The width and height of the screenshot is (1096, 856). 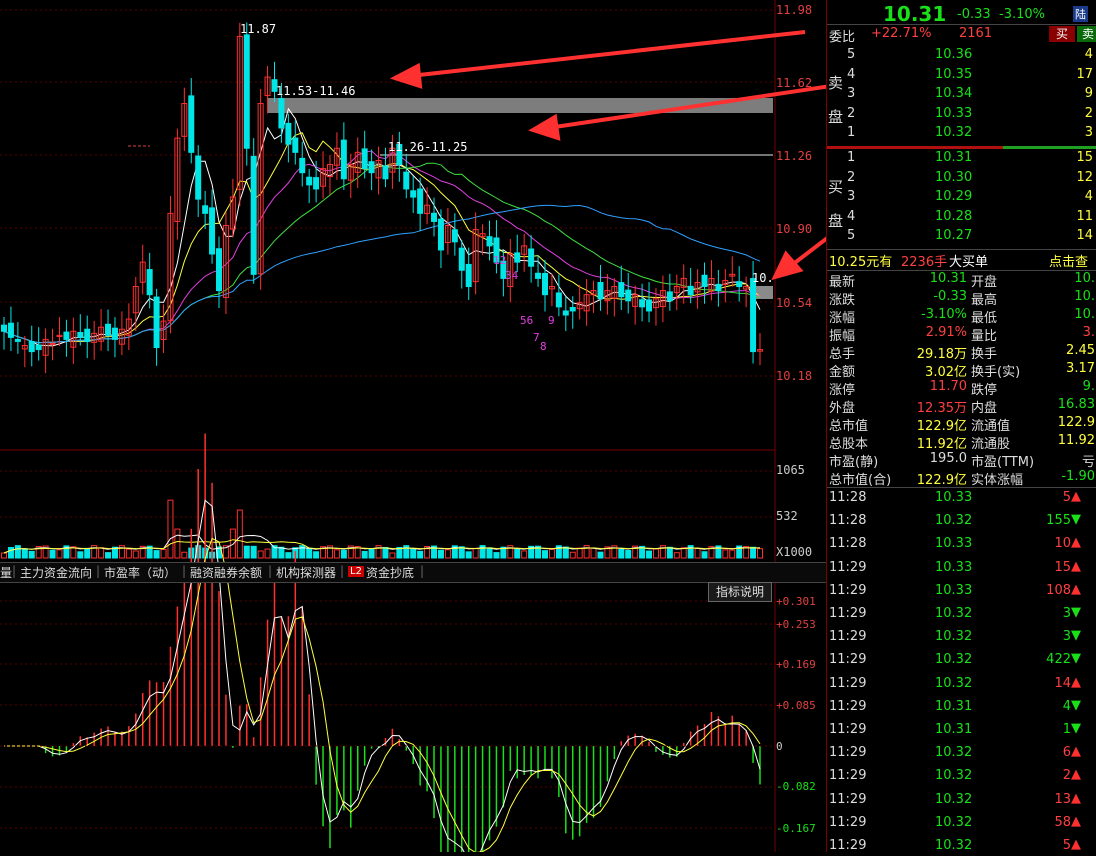 I want to click on tick-price: 10.31, so click(x=954, y=706).